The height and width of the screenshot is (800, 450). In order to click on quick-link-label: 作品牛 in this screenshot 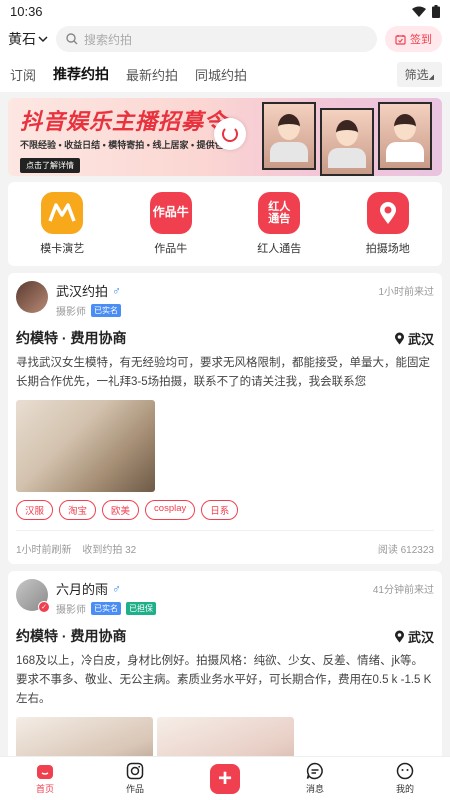, I will do `click(171, 249)`.